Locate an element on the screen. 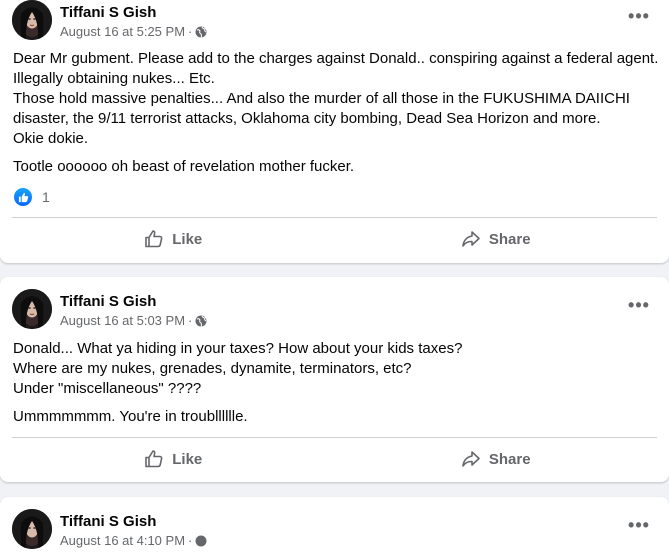 This screenshot has width=669, height=557. post-meta: August 16 at 5:25 PM · is located at coordinates (133, 31).